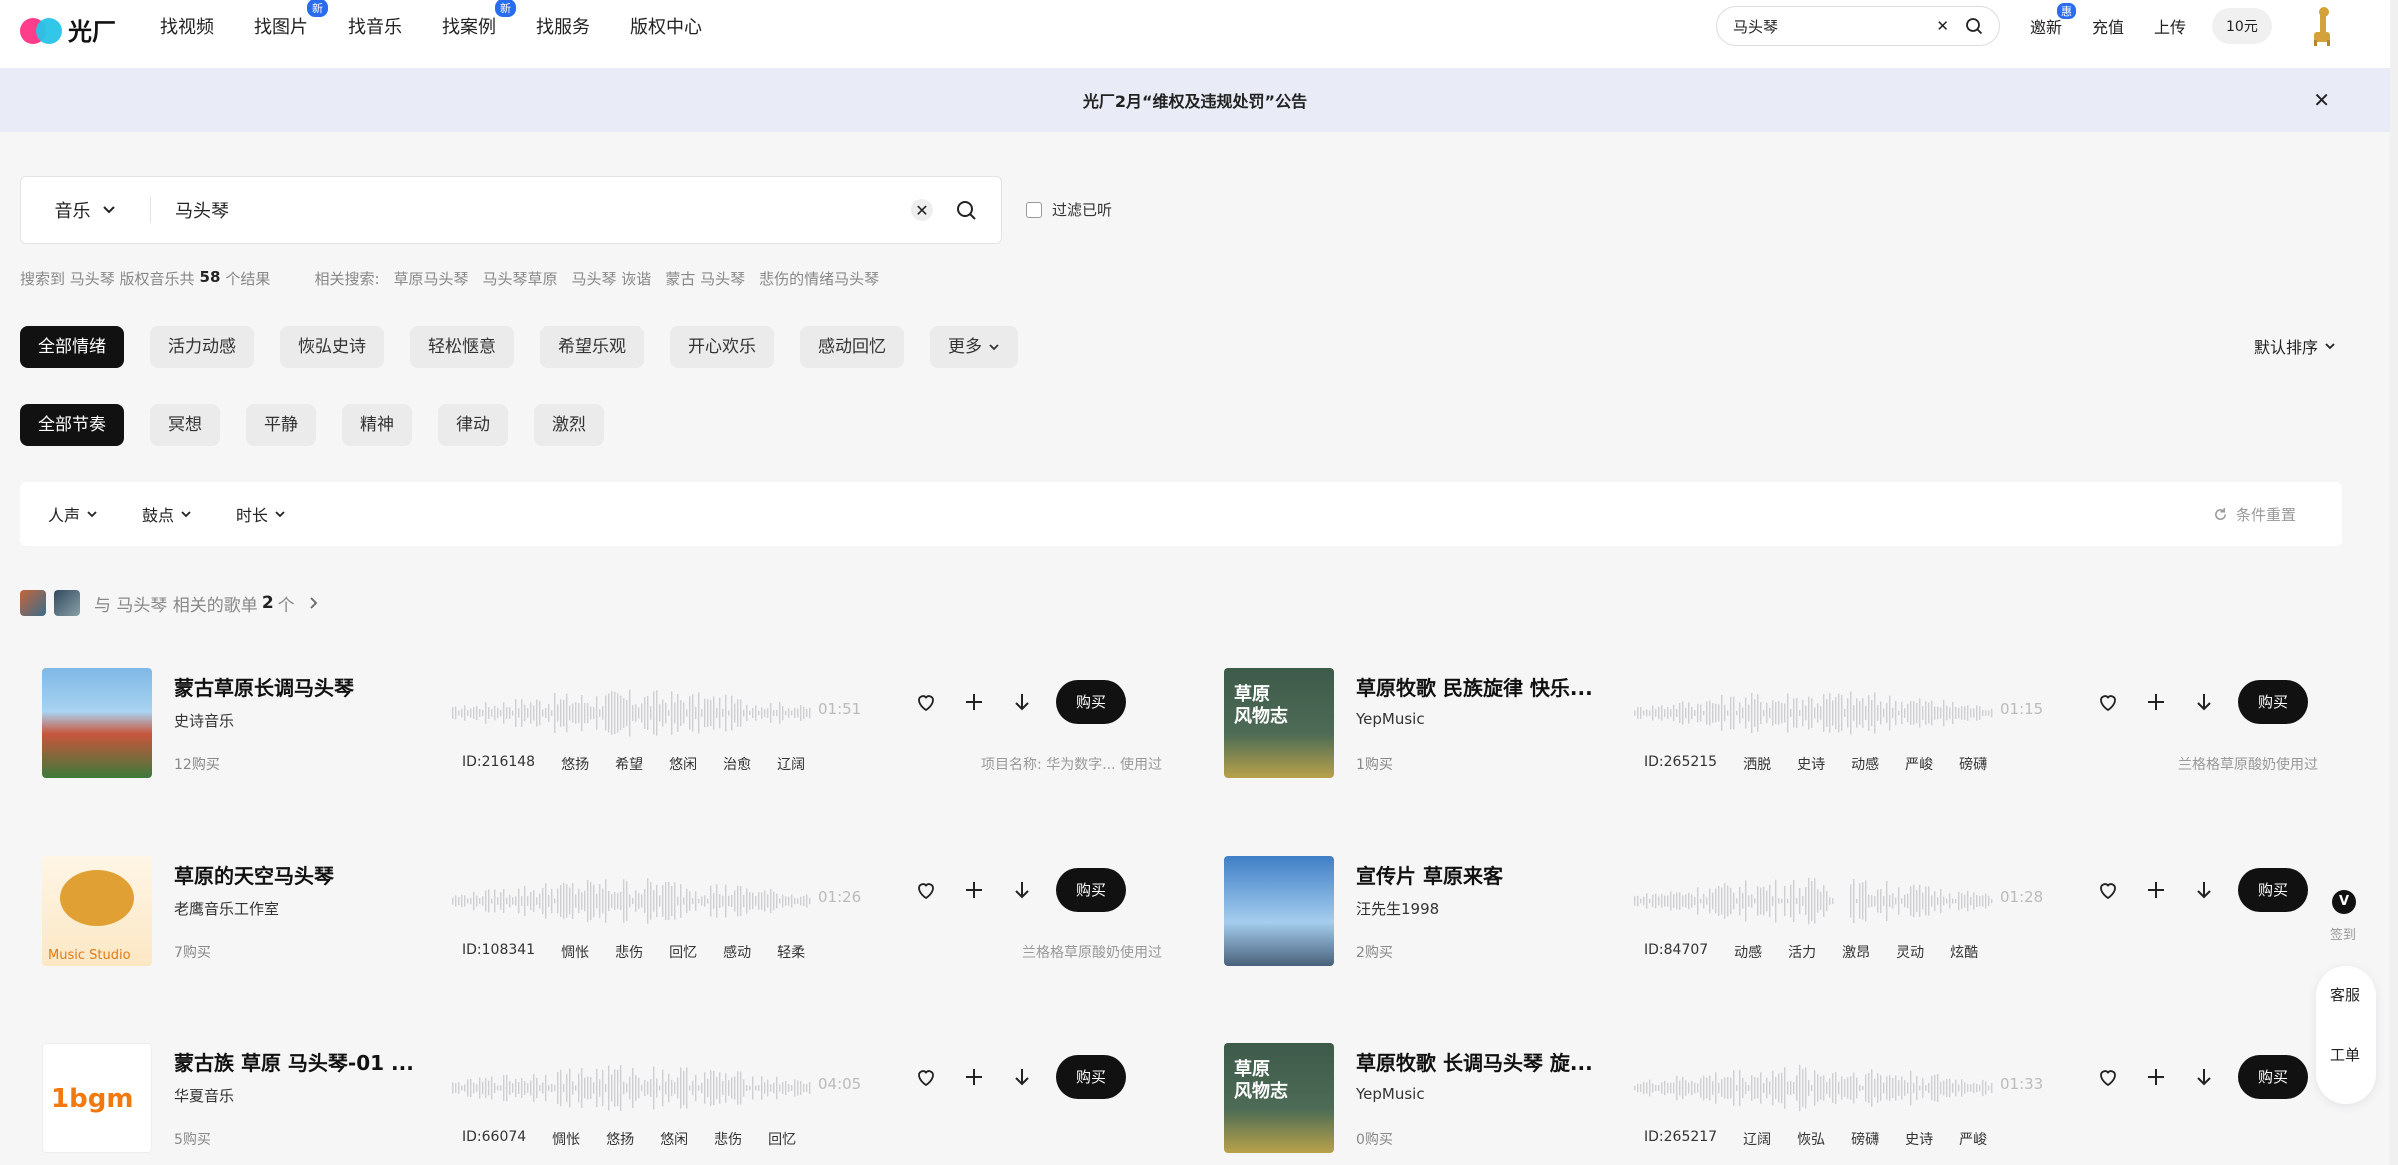  Describe the element at coordinates (97, 1098) in the screenshot. I see `track-cover: 1bgm` at that location.